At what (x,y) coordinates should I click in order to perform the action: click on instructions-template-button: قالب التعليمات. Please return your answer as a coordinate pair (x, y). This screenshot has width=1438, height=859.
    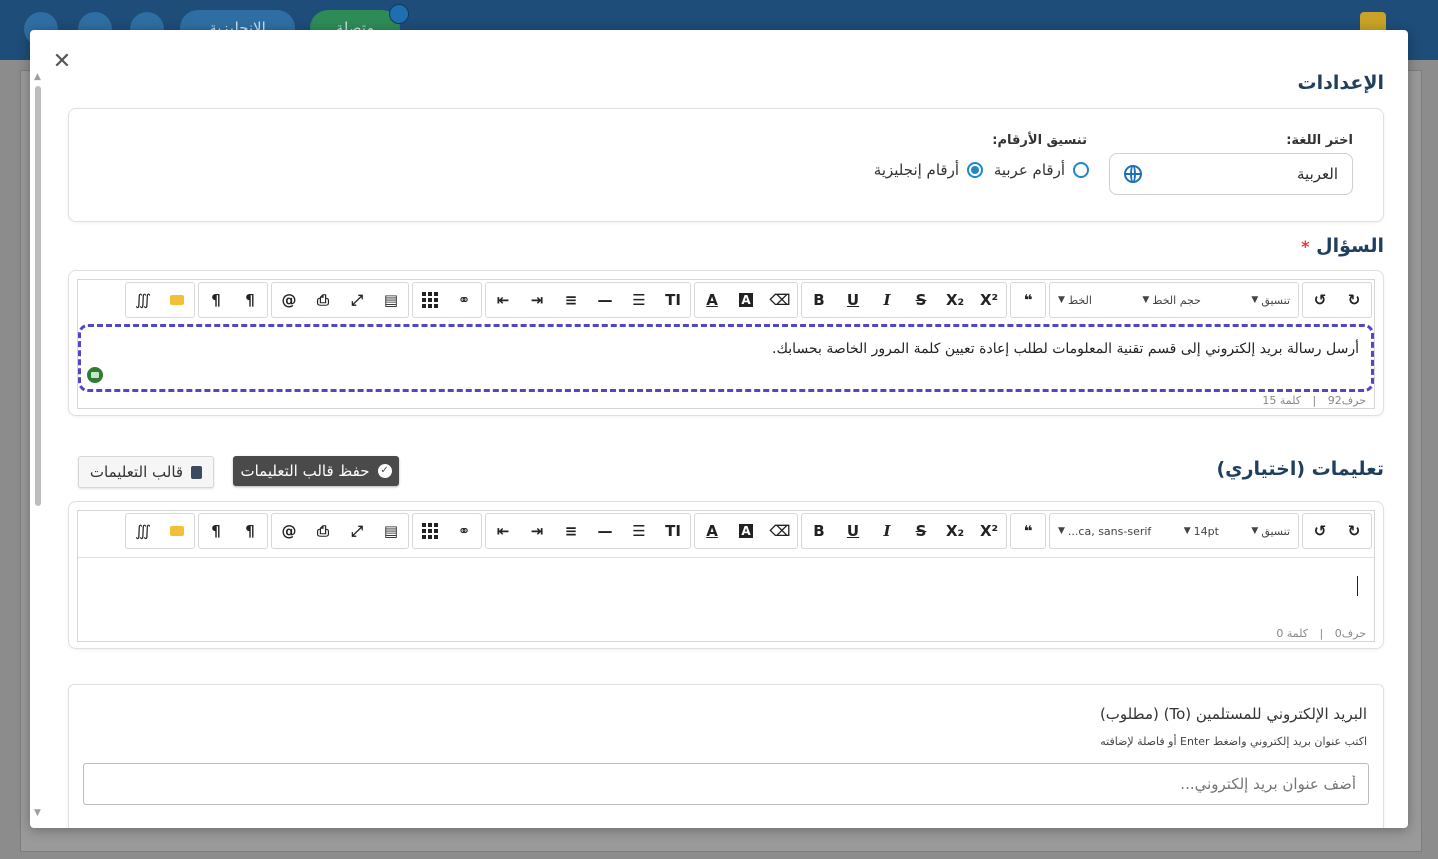
    Looking at the image, I should click on (146, 472).